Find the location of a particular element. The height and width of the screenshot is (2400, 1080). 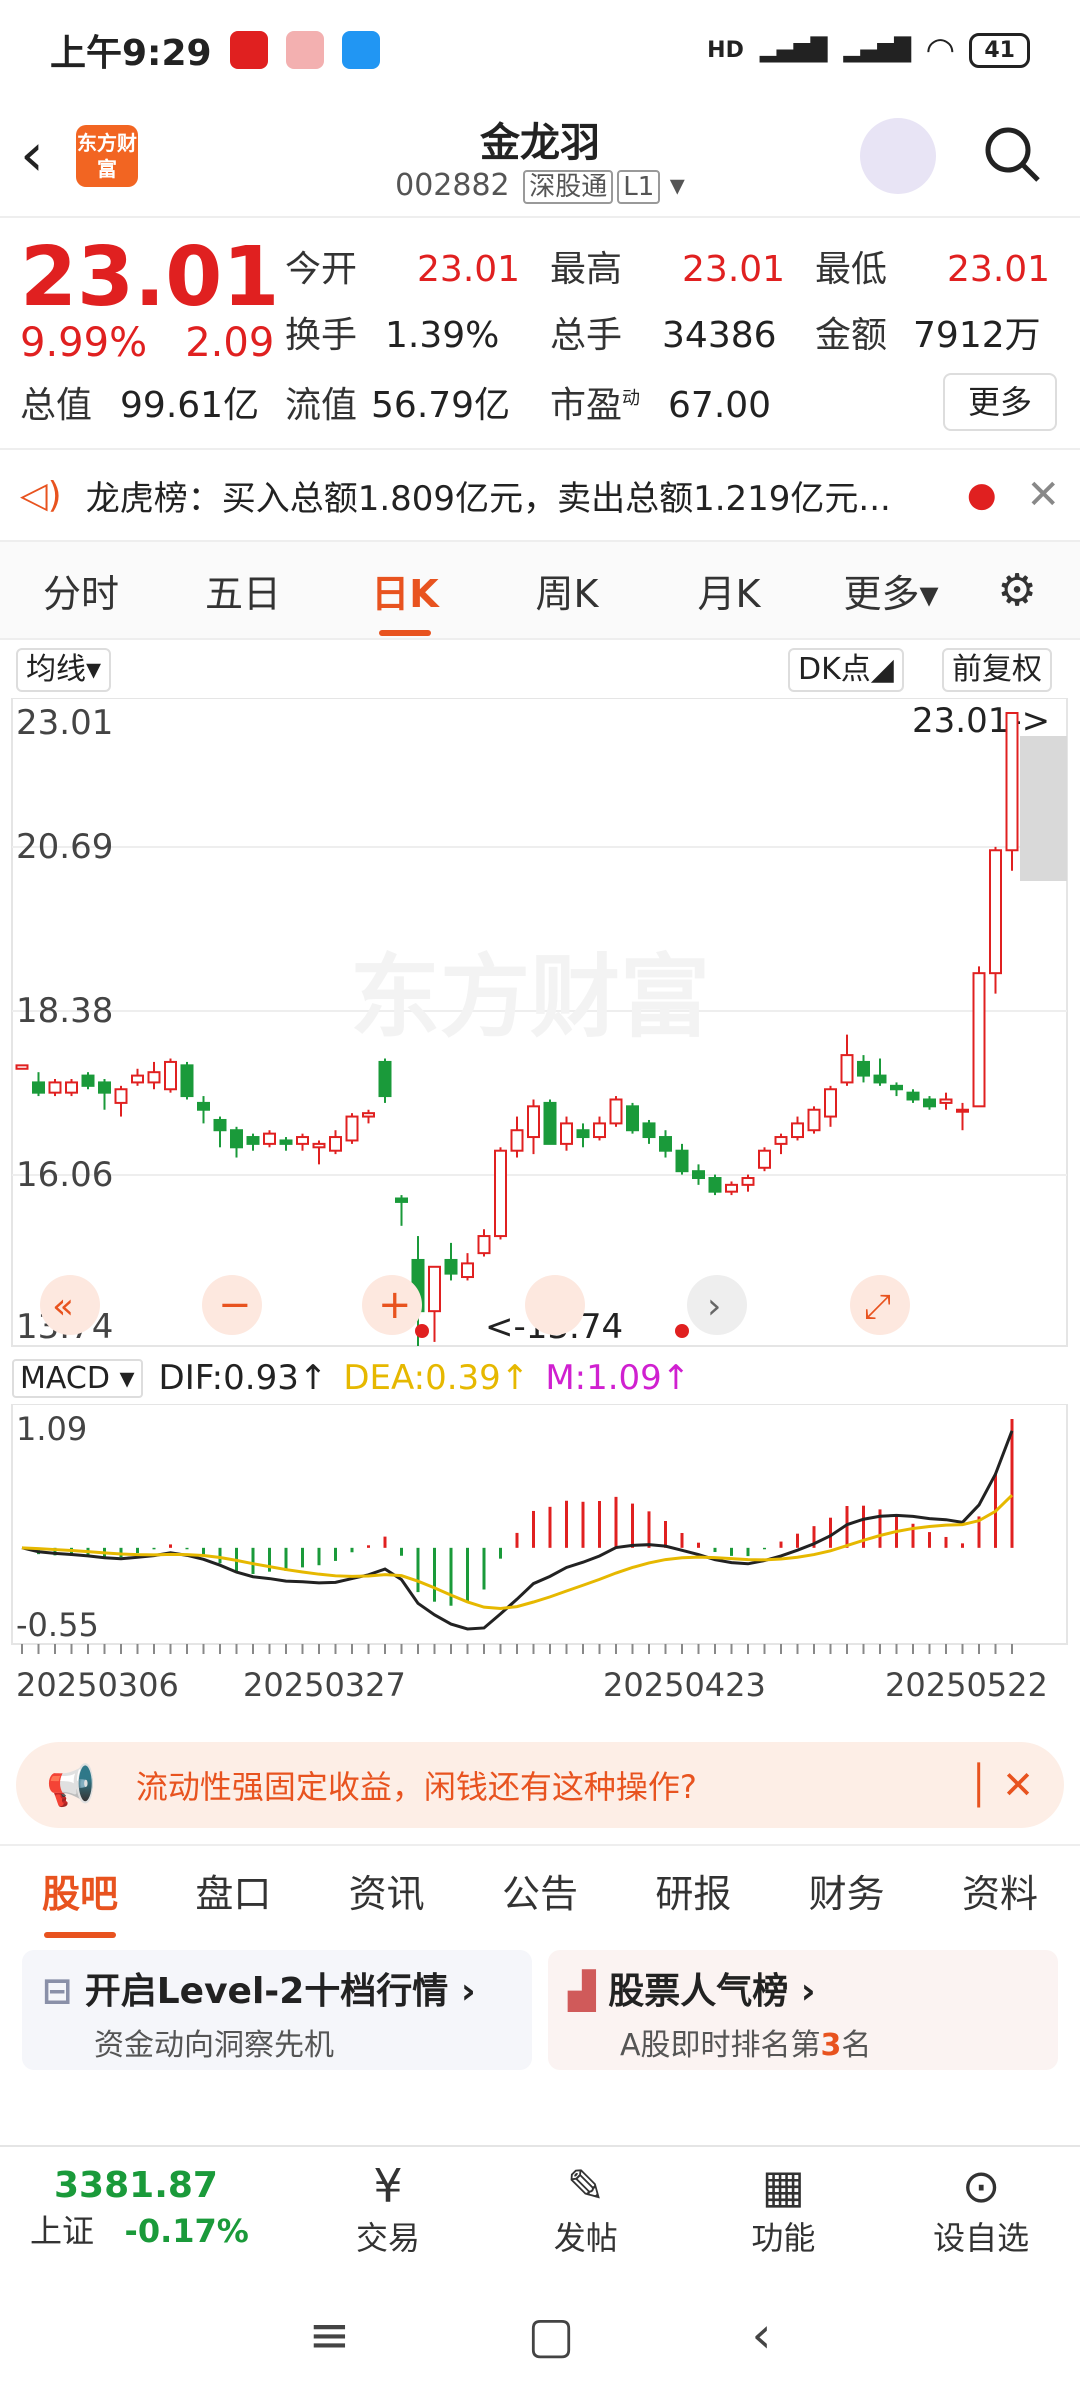

tab-news: 资讯 is located at coordinates (387, 1890).